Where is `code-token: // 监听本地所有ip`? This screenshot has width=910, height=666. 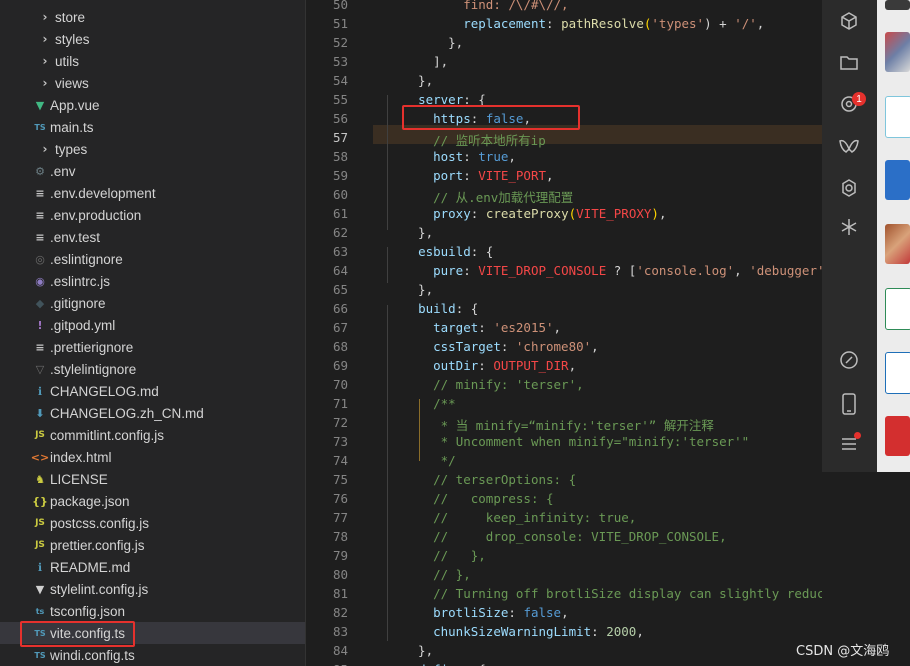 code-token: // 监听本地所有ip is located at coordinates (489, 140).